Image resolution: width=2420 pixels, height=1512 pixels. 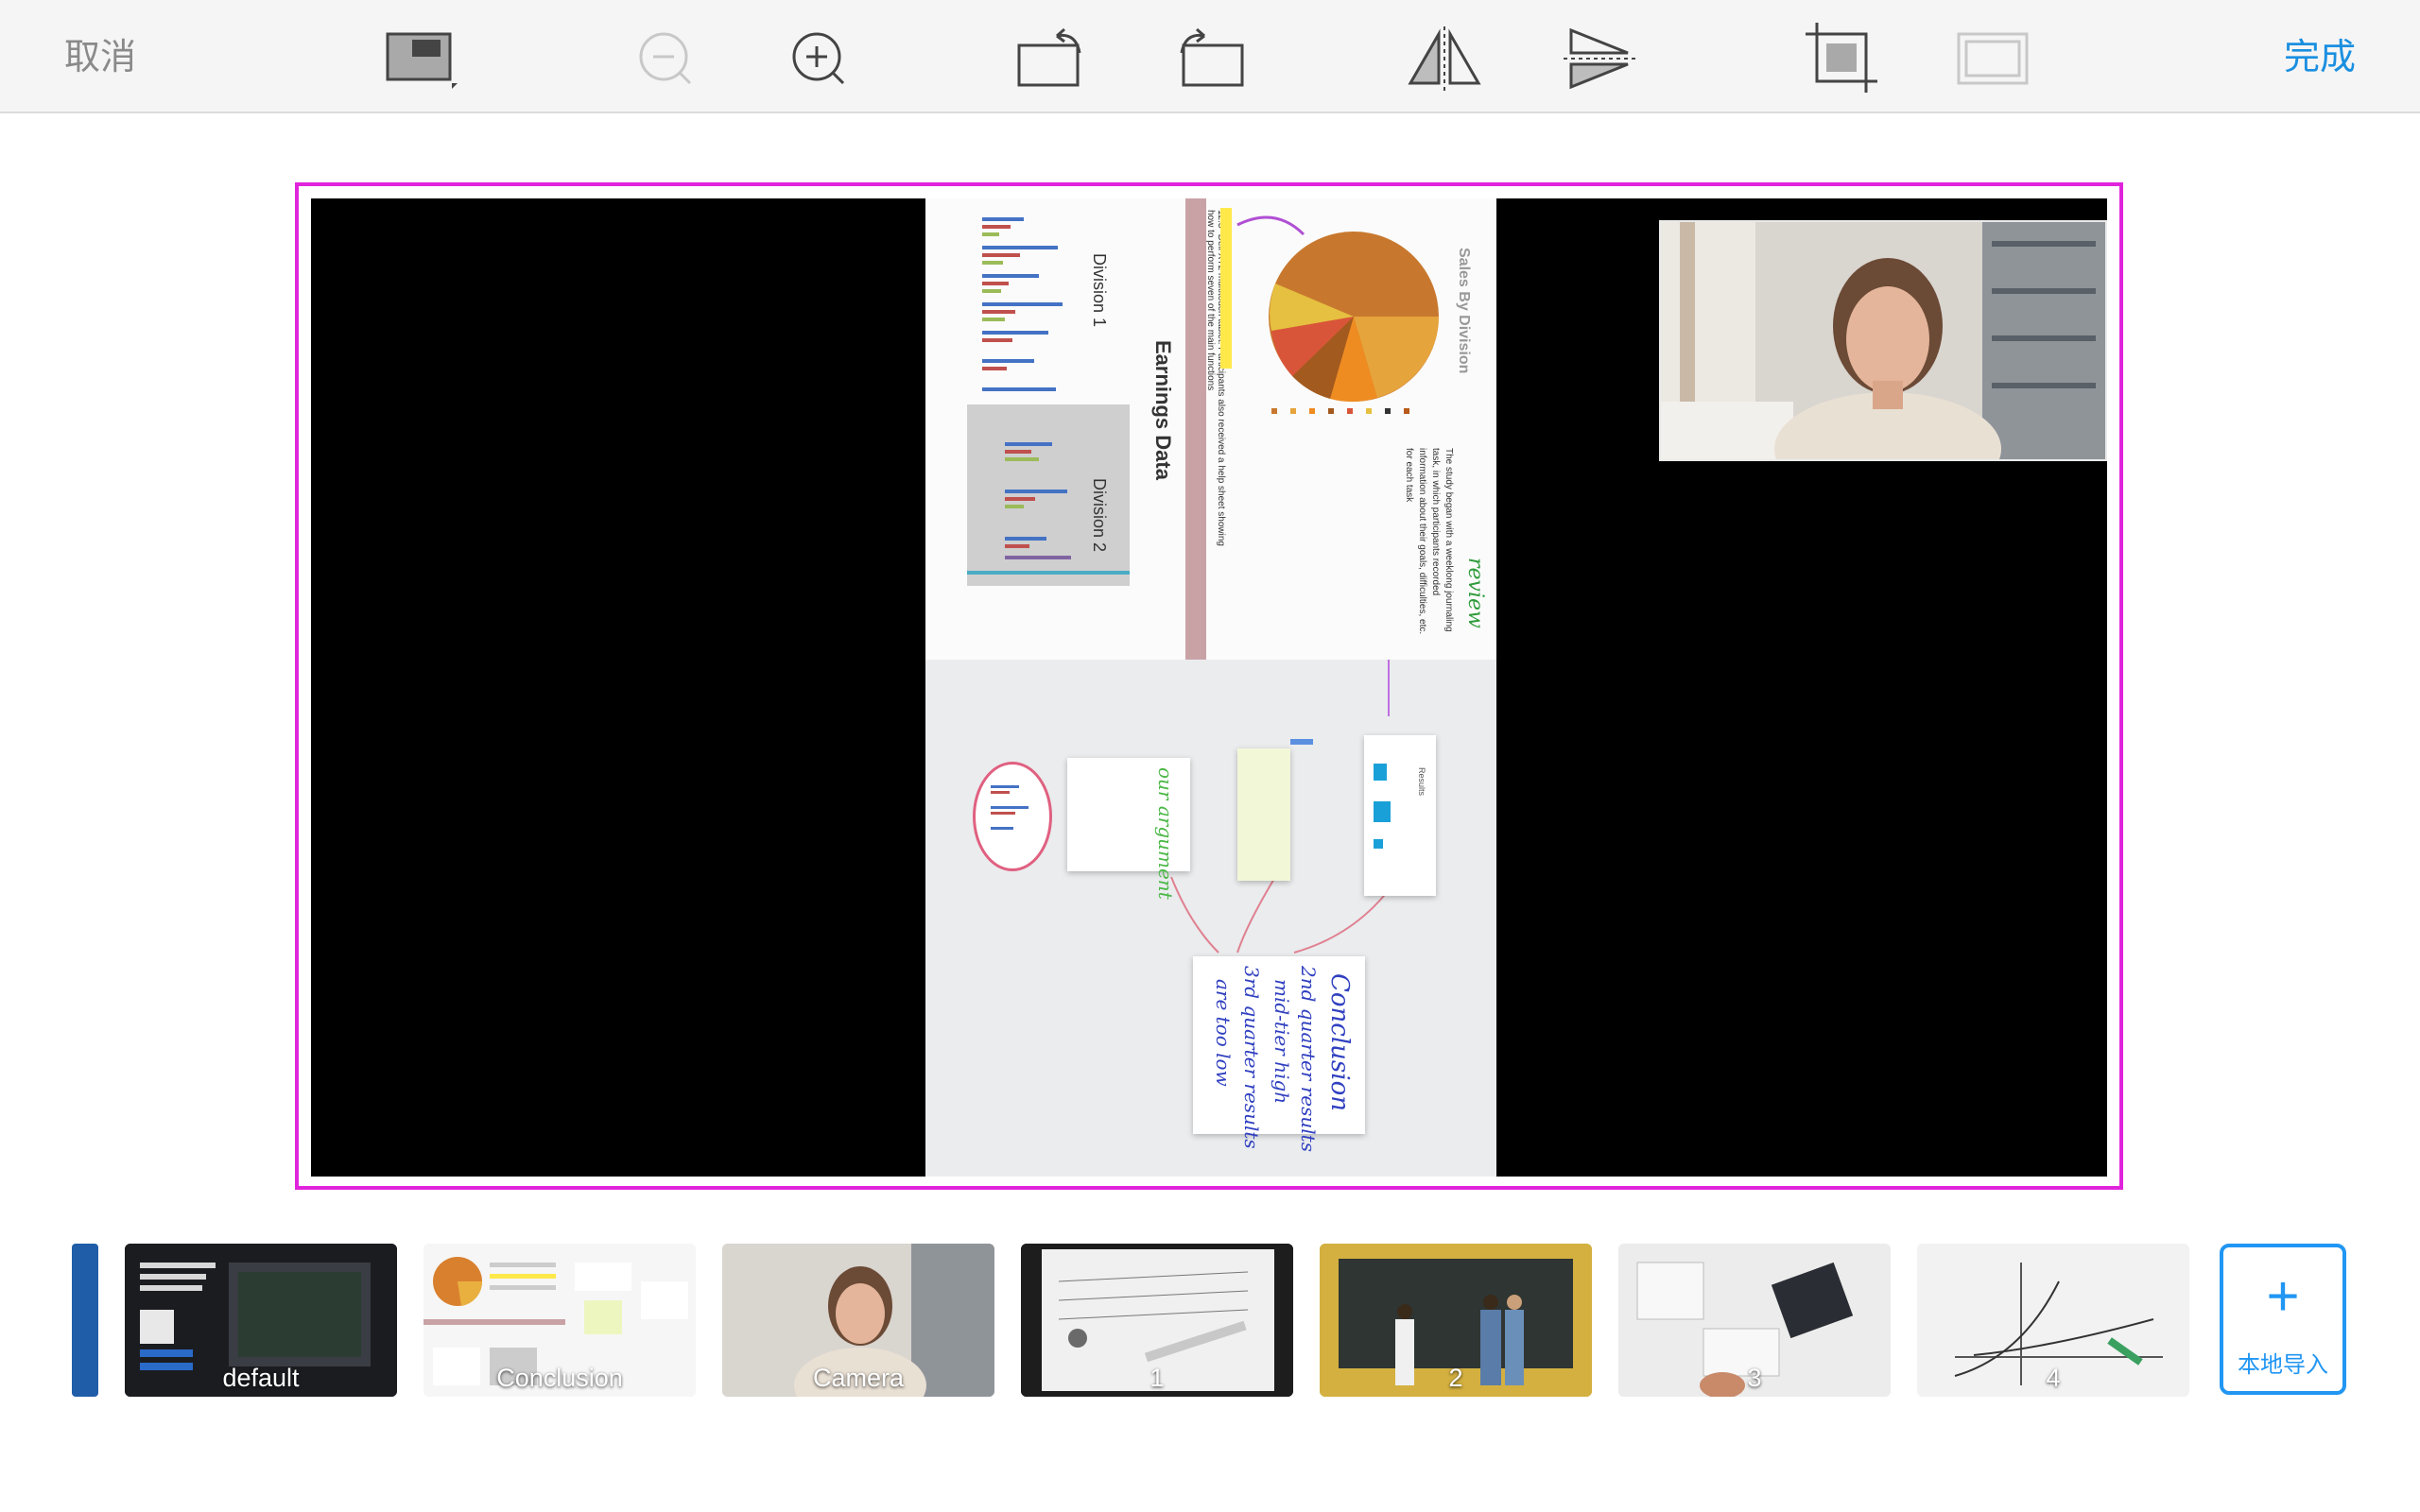 I want to click on scene-label: 2, so click(x=1455, y=1378).